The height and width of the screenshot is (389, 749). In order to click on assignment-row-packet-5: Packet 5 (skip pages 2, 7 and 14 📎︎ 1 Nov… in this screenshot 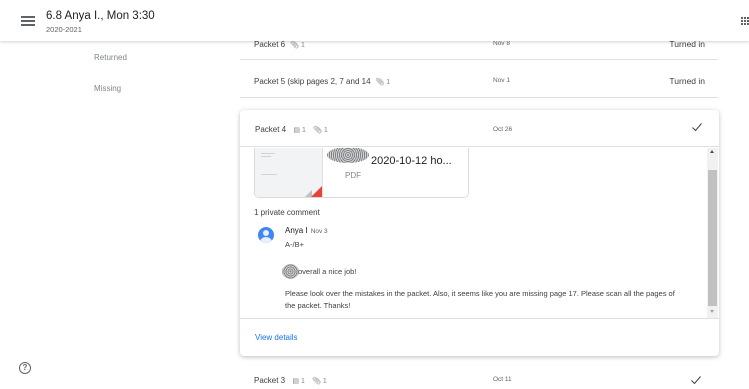, I will do `click(479, 82)`.